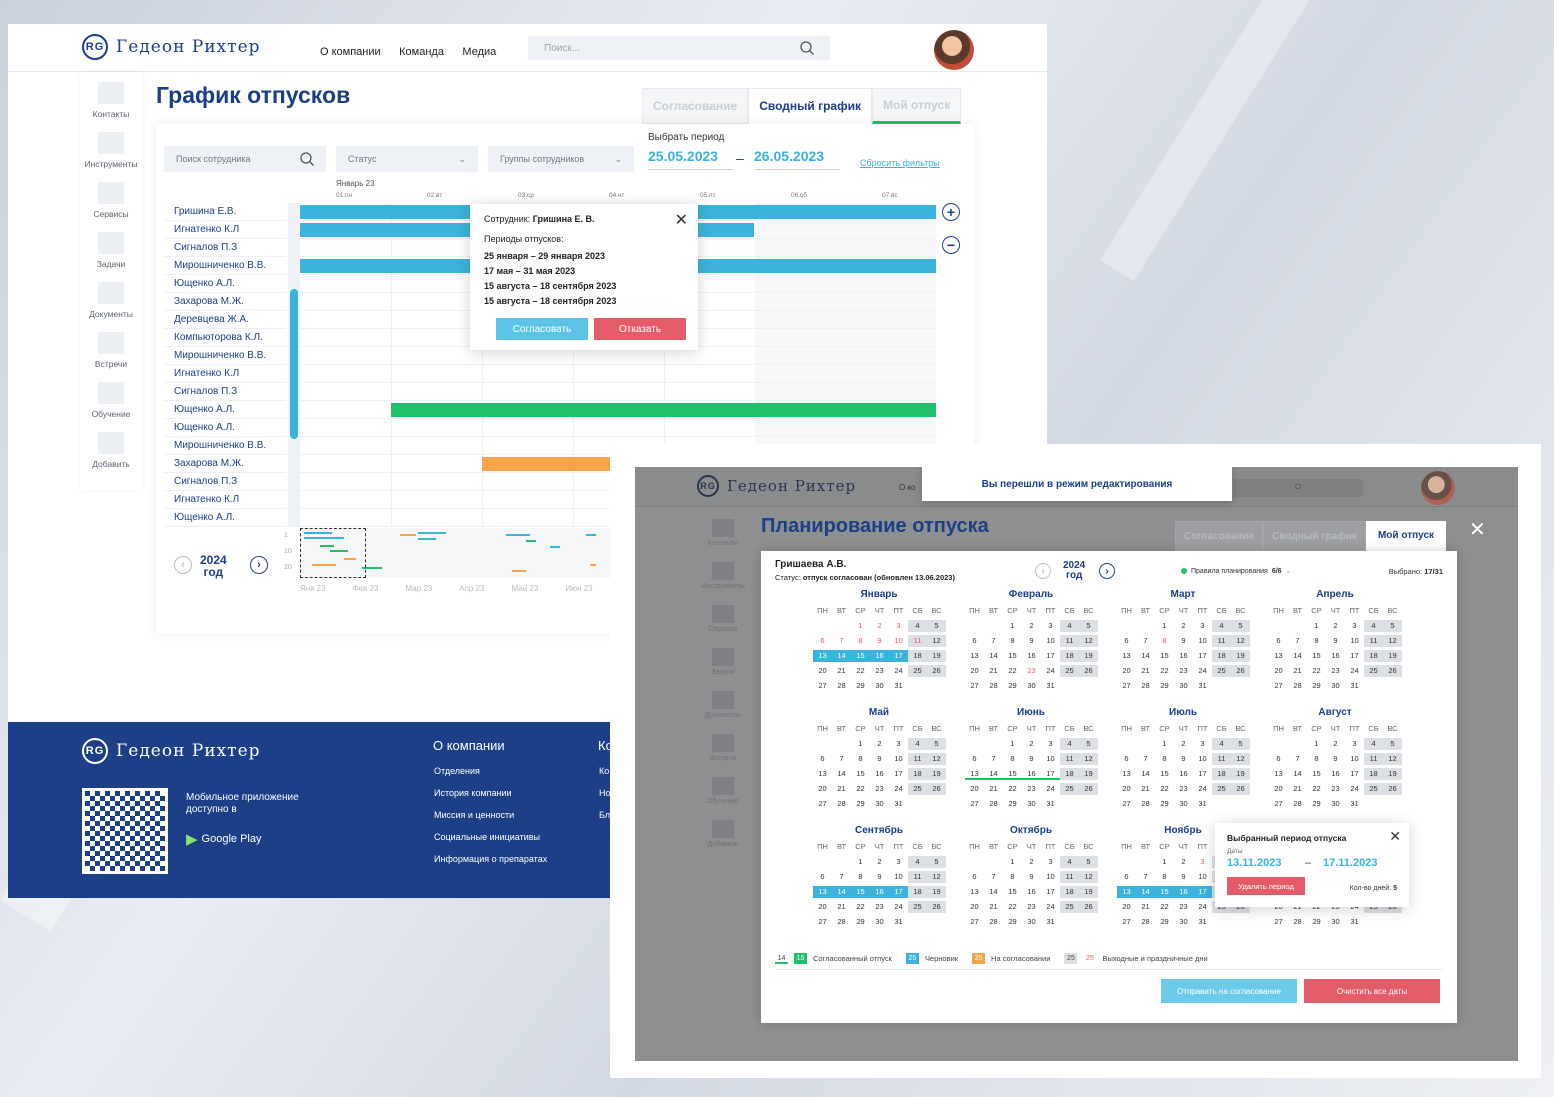  Describe the element at coordinates (822, 877) in the screenshot. I see `day-cell: 6` at that location.